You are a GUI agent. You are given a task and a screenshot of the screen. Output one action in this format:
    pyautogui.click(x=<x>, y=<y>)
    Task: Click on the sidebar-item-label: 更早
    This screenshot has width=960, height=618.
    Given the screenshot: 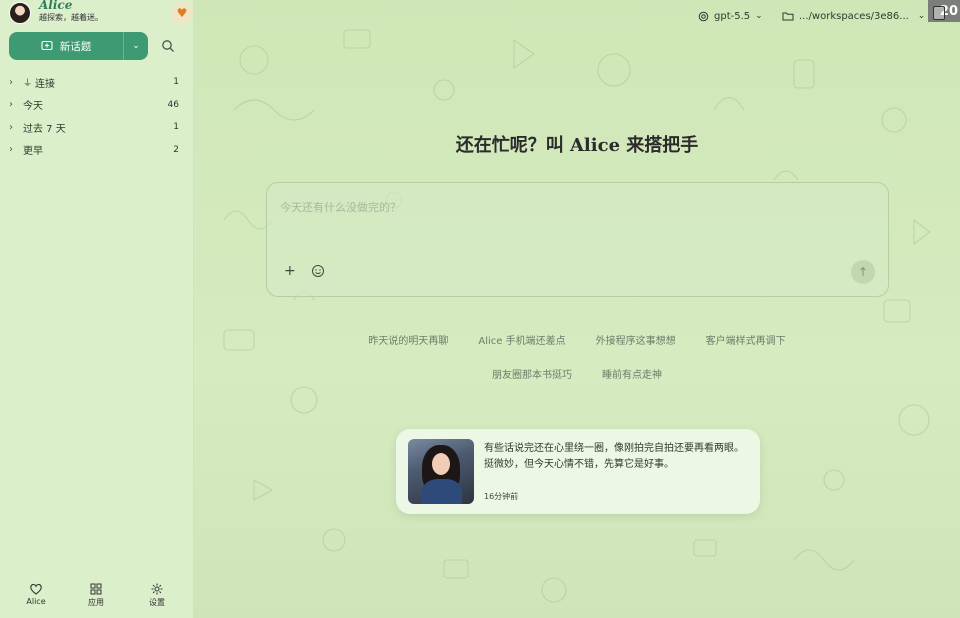 What is the action you would take?
    pyautogui.click(x=33, y=152)
    